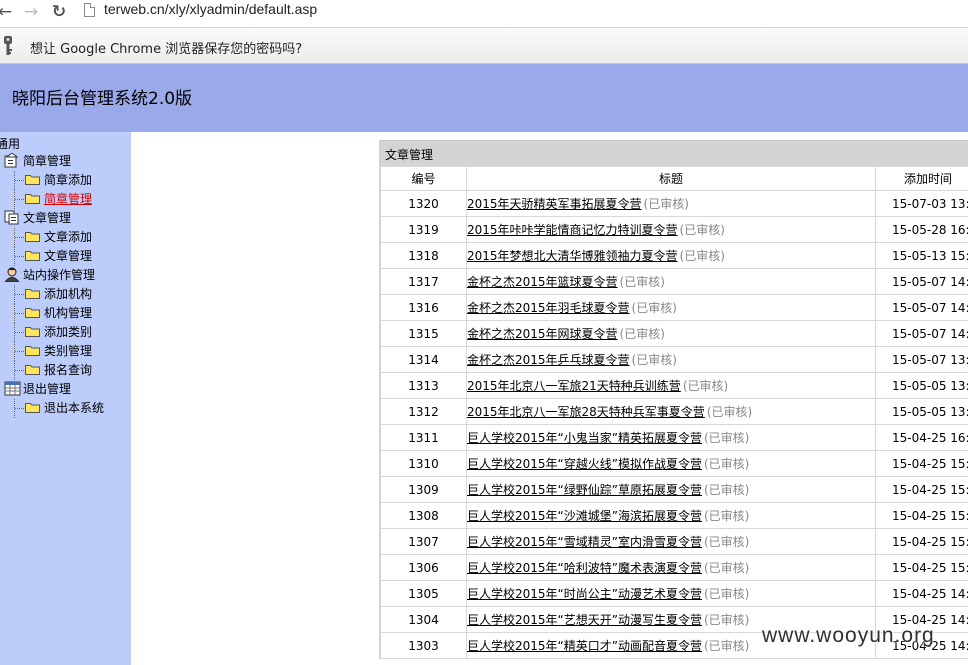  Describe the element at coordinates (484, 46) in the screenshot. I see `password-save-infobar: 想让 Google Chrome 浏览器保存您的密码吗?` at that location.